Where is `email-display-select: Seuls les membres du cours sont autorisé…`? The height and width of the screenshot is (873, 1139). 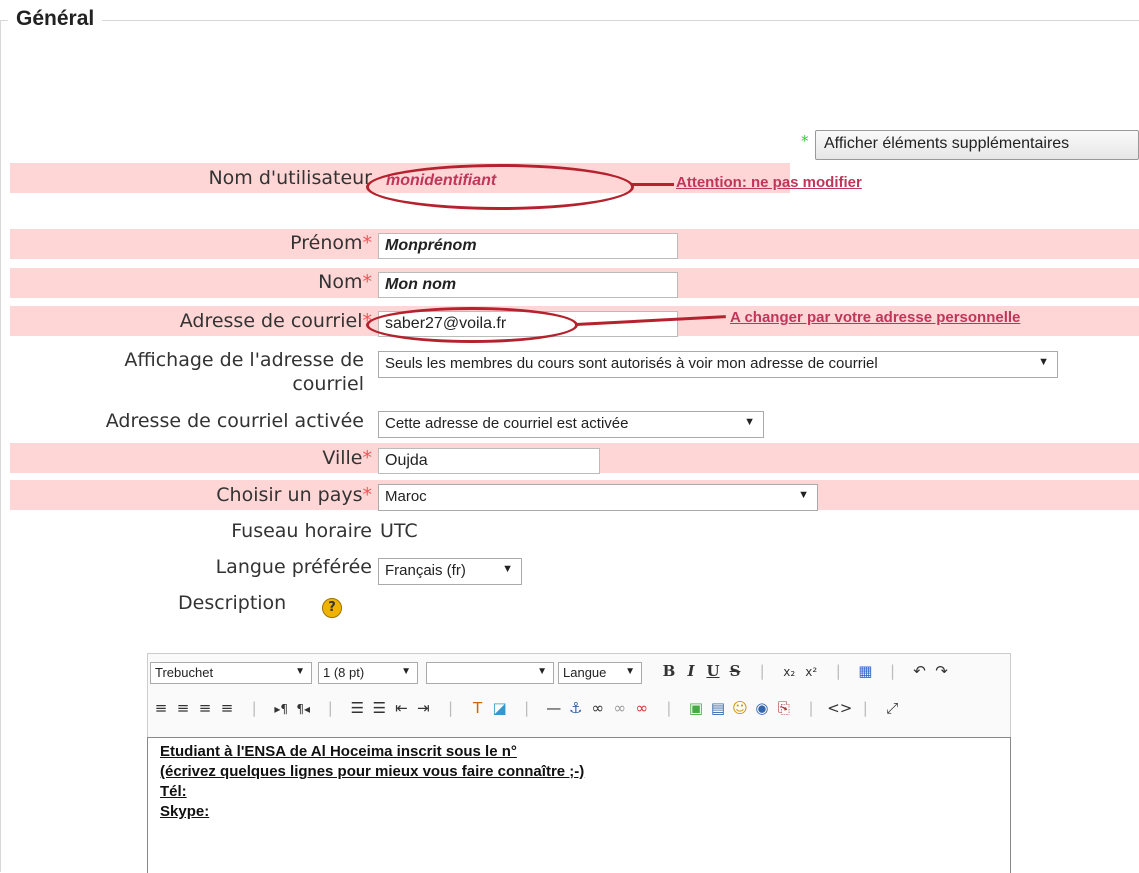
email-display-select: Seuls les membres du cours sont autorisé… is located at coordinates (718, 364).